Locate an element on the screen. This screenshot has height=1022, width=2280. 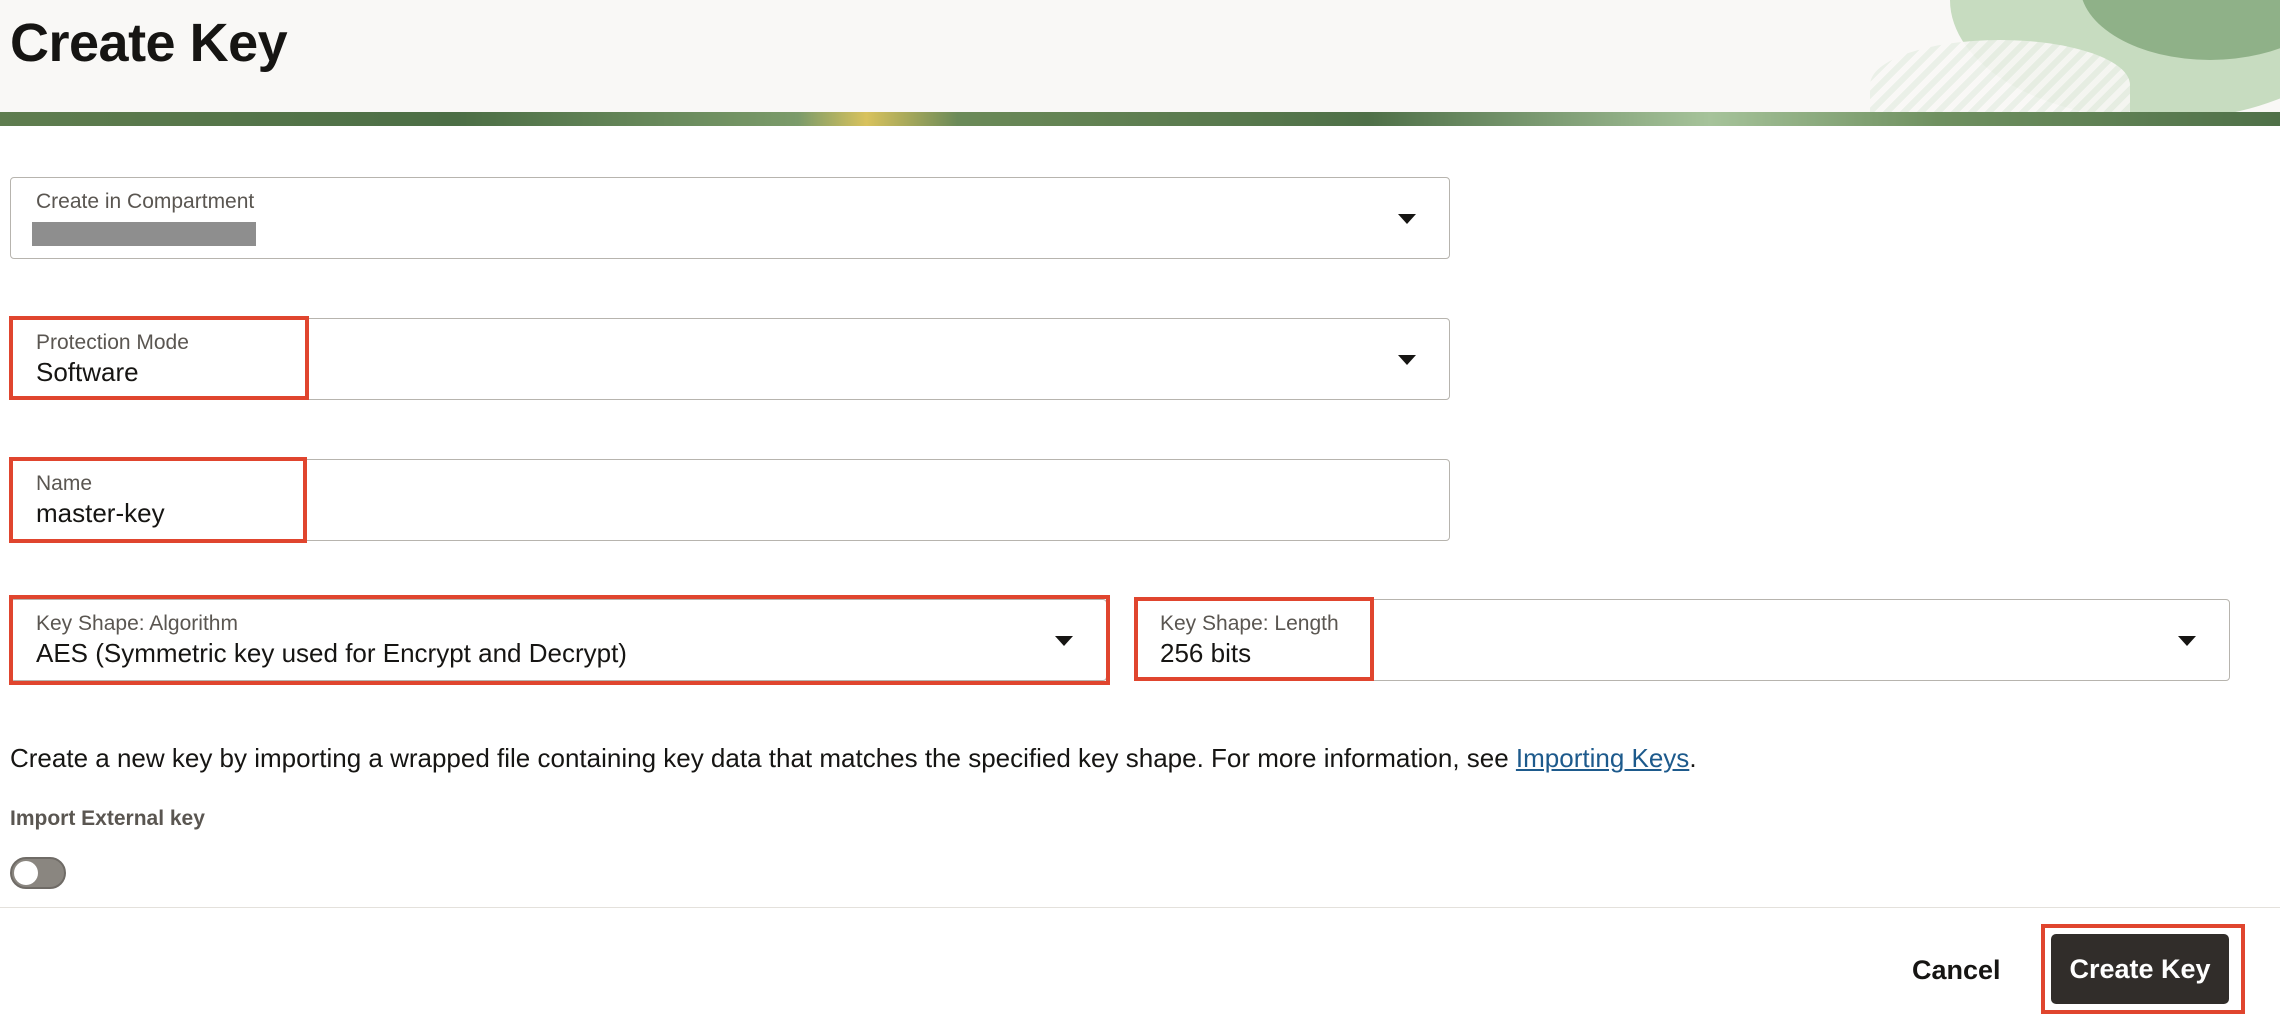
import-info-text-end: . is located at coordinates (1693, 758).